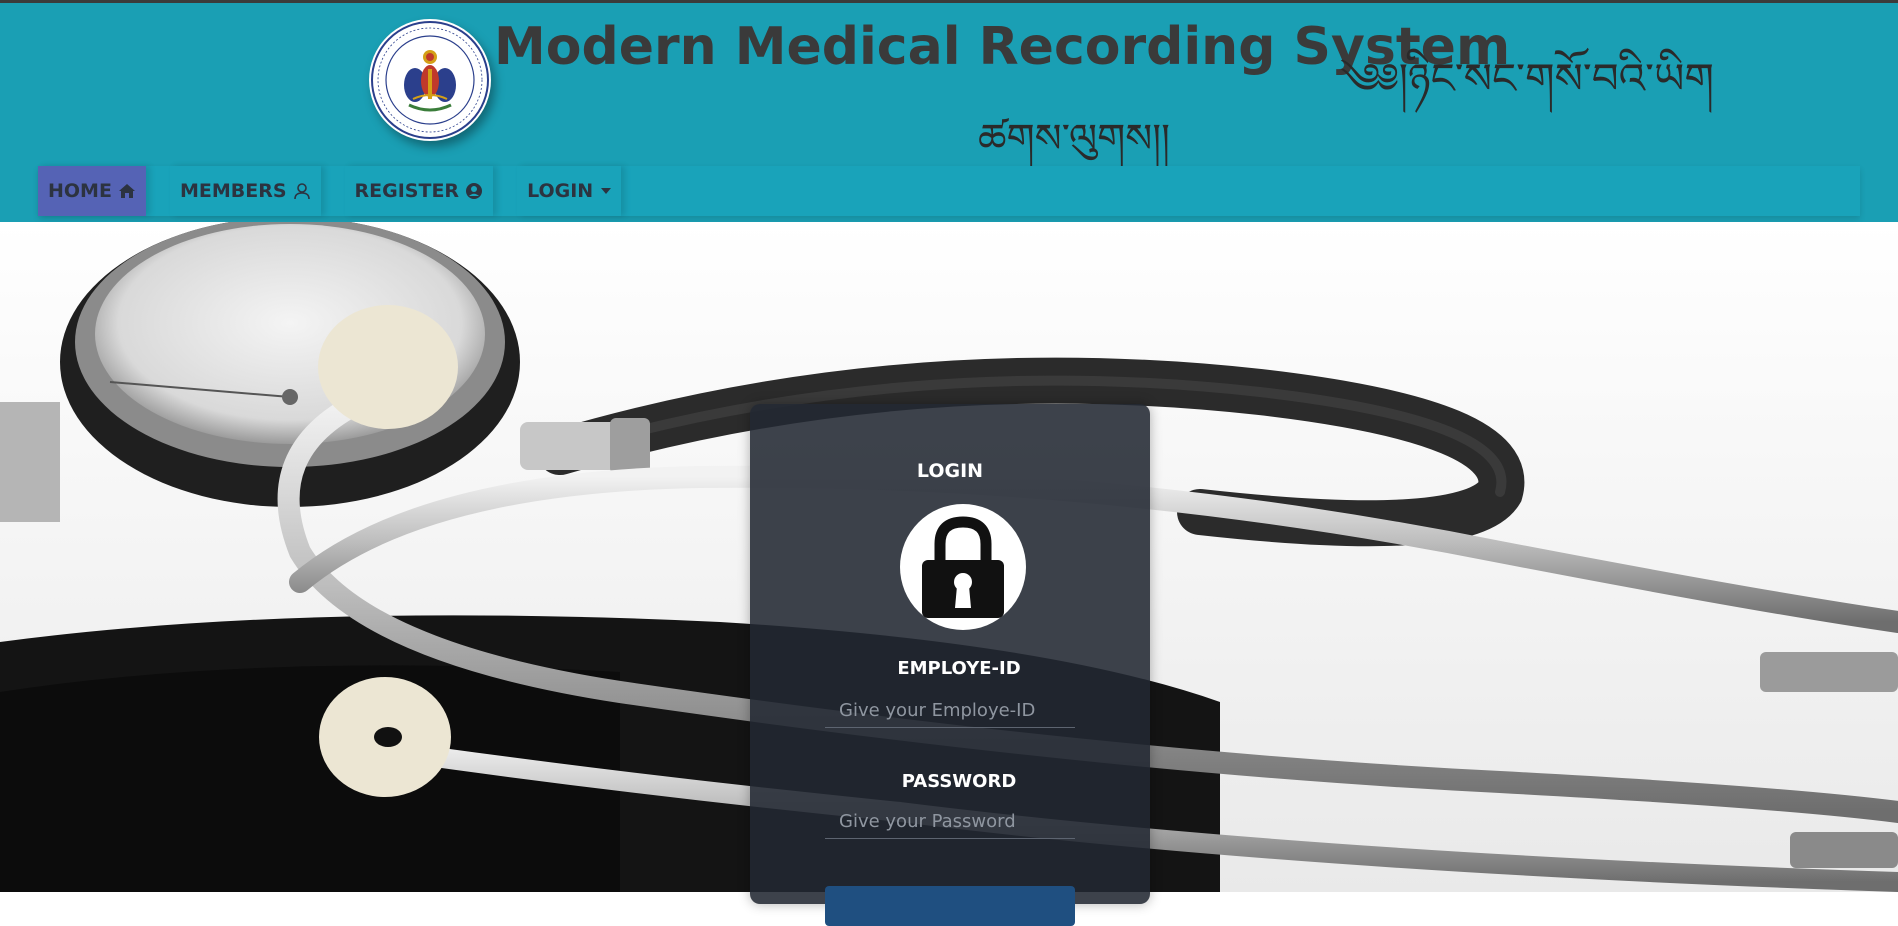 The width and height of the screenshot is (1898, 926). Describe the element at coordinates (950, 471) in the screenshot. I see `login-card-title: LOGIN` at that location.